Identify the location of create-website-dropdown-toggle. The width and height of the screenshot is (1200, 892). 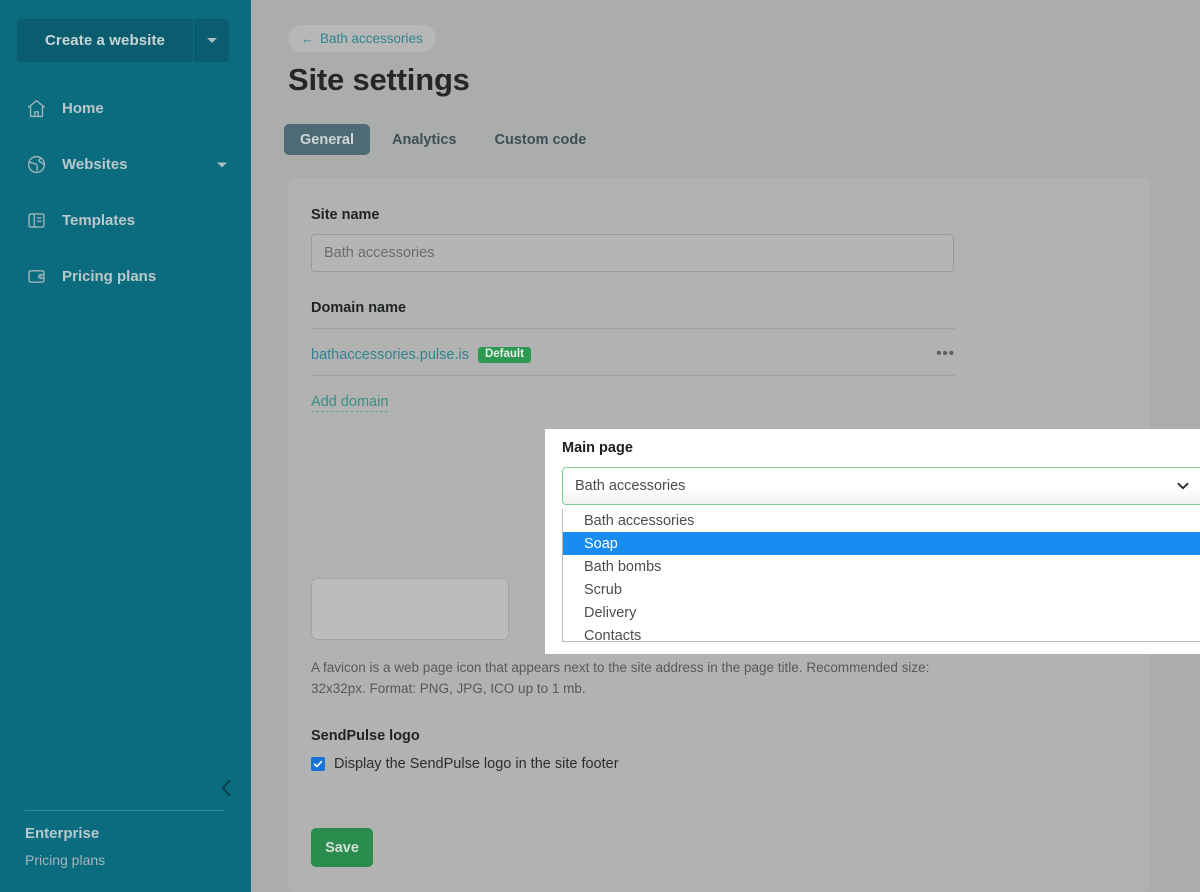
(211, 40).